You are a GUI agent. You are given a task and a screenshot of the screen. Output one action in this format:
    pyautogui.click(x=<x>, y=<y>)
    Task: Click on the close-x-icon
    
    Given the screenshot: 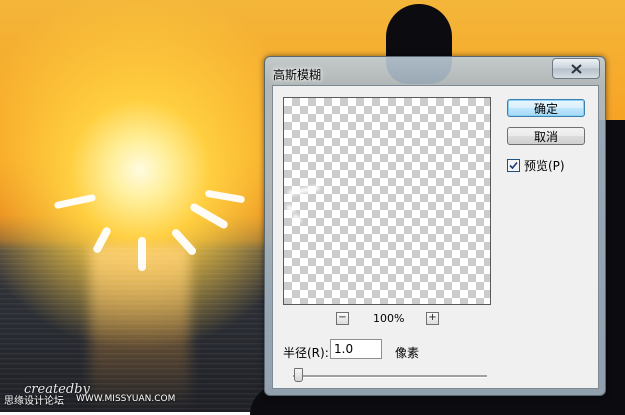 What is the action you would take?
    pyautogui.click(x=576, y=68)
    